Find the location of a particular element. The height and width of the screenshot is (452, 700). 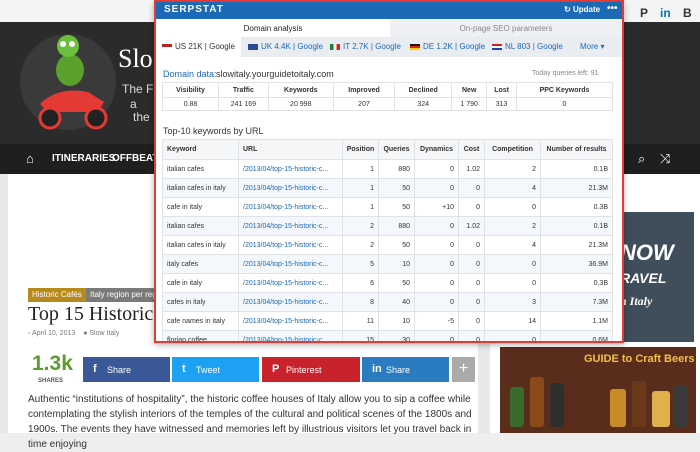

cell-results: 21.3M is located at coordinates (576, 245).